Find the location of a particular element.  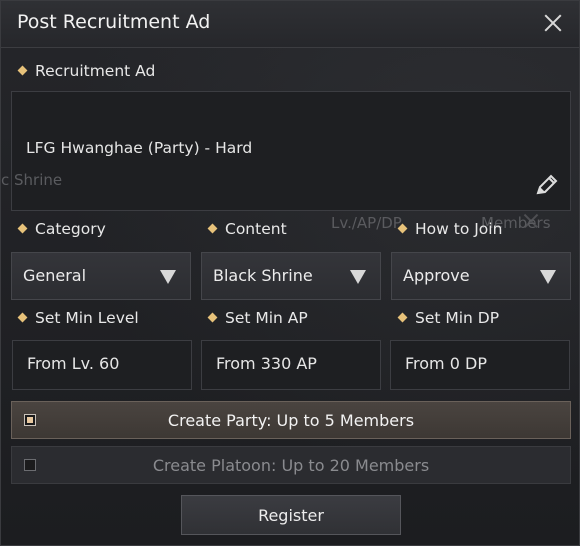

content-label-text: Content is located at coordinates (256, 229).